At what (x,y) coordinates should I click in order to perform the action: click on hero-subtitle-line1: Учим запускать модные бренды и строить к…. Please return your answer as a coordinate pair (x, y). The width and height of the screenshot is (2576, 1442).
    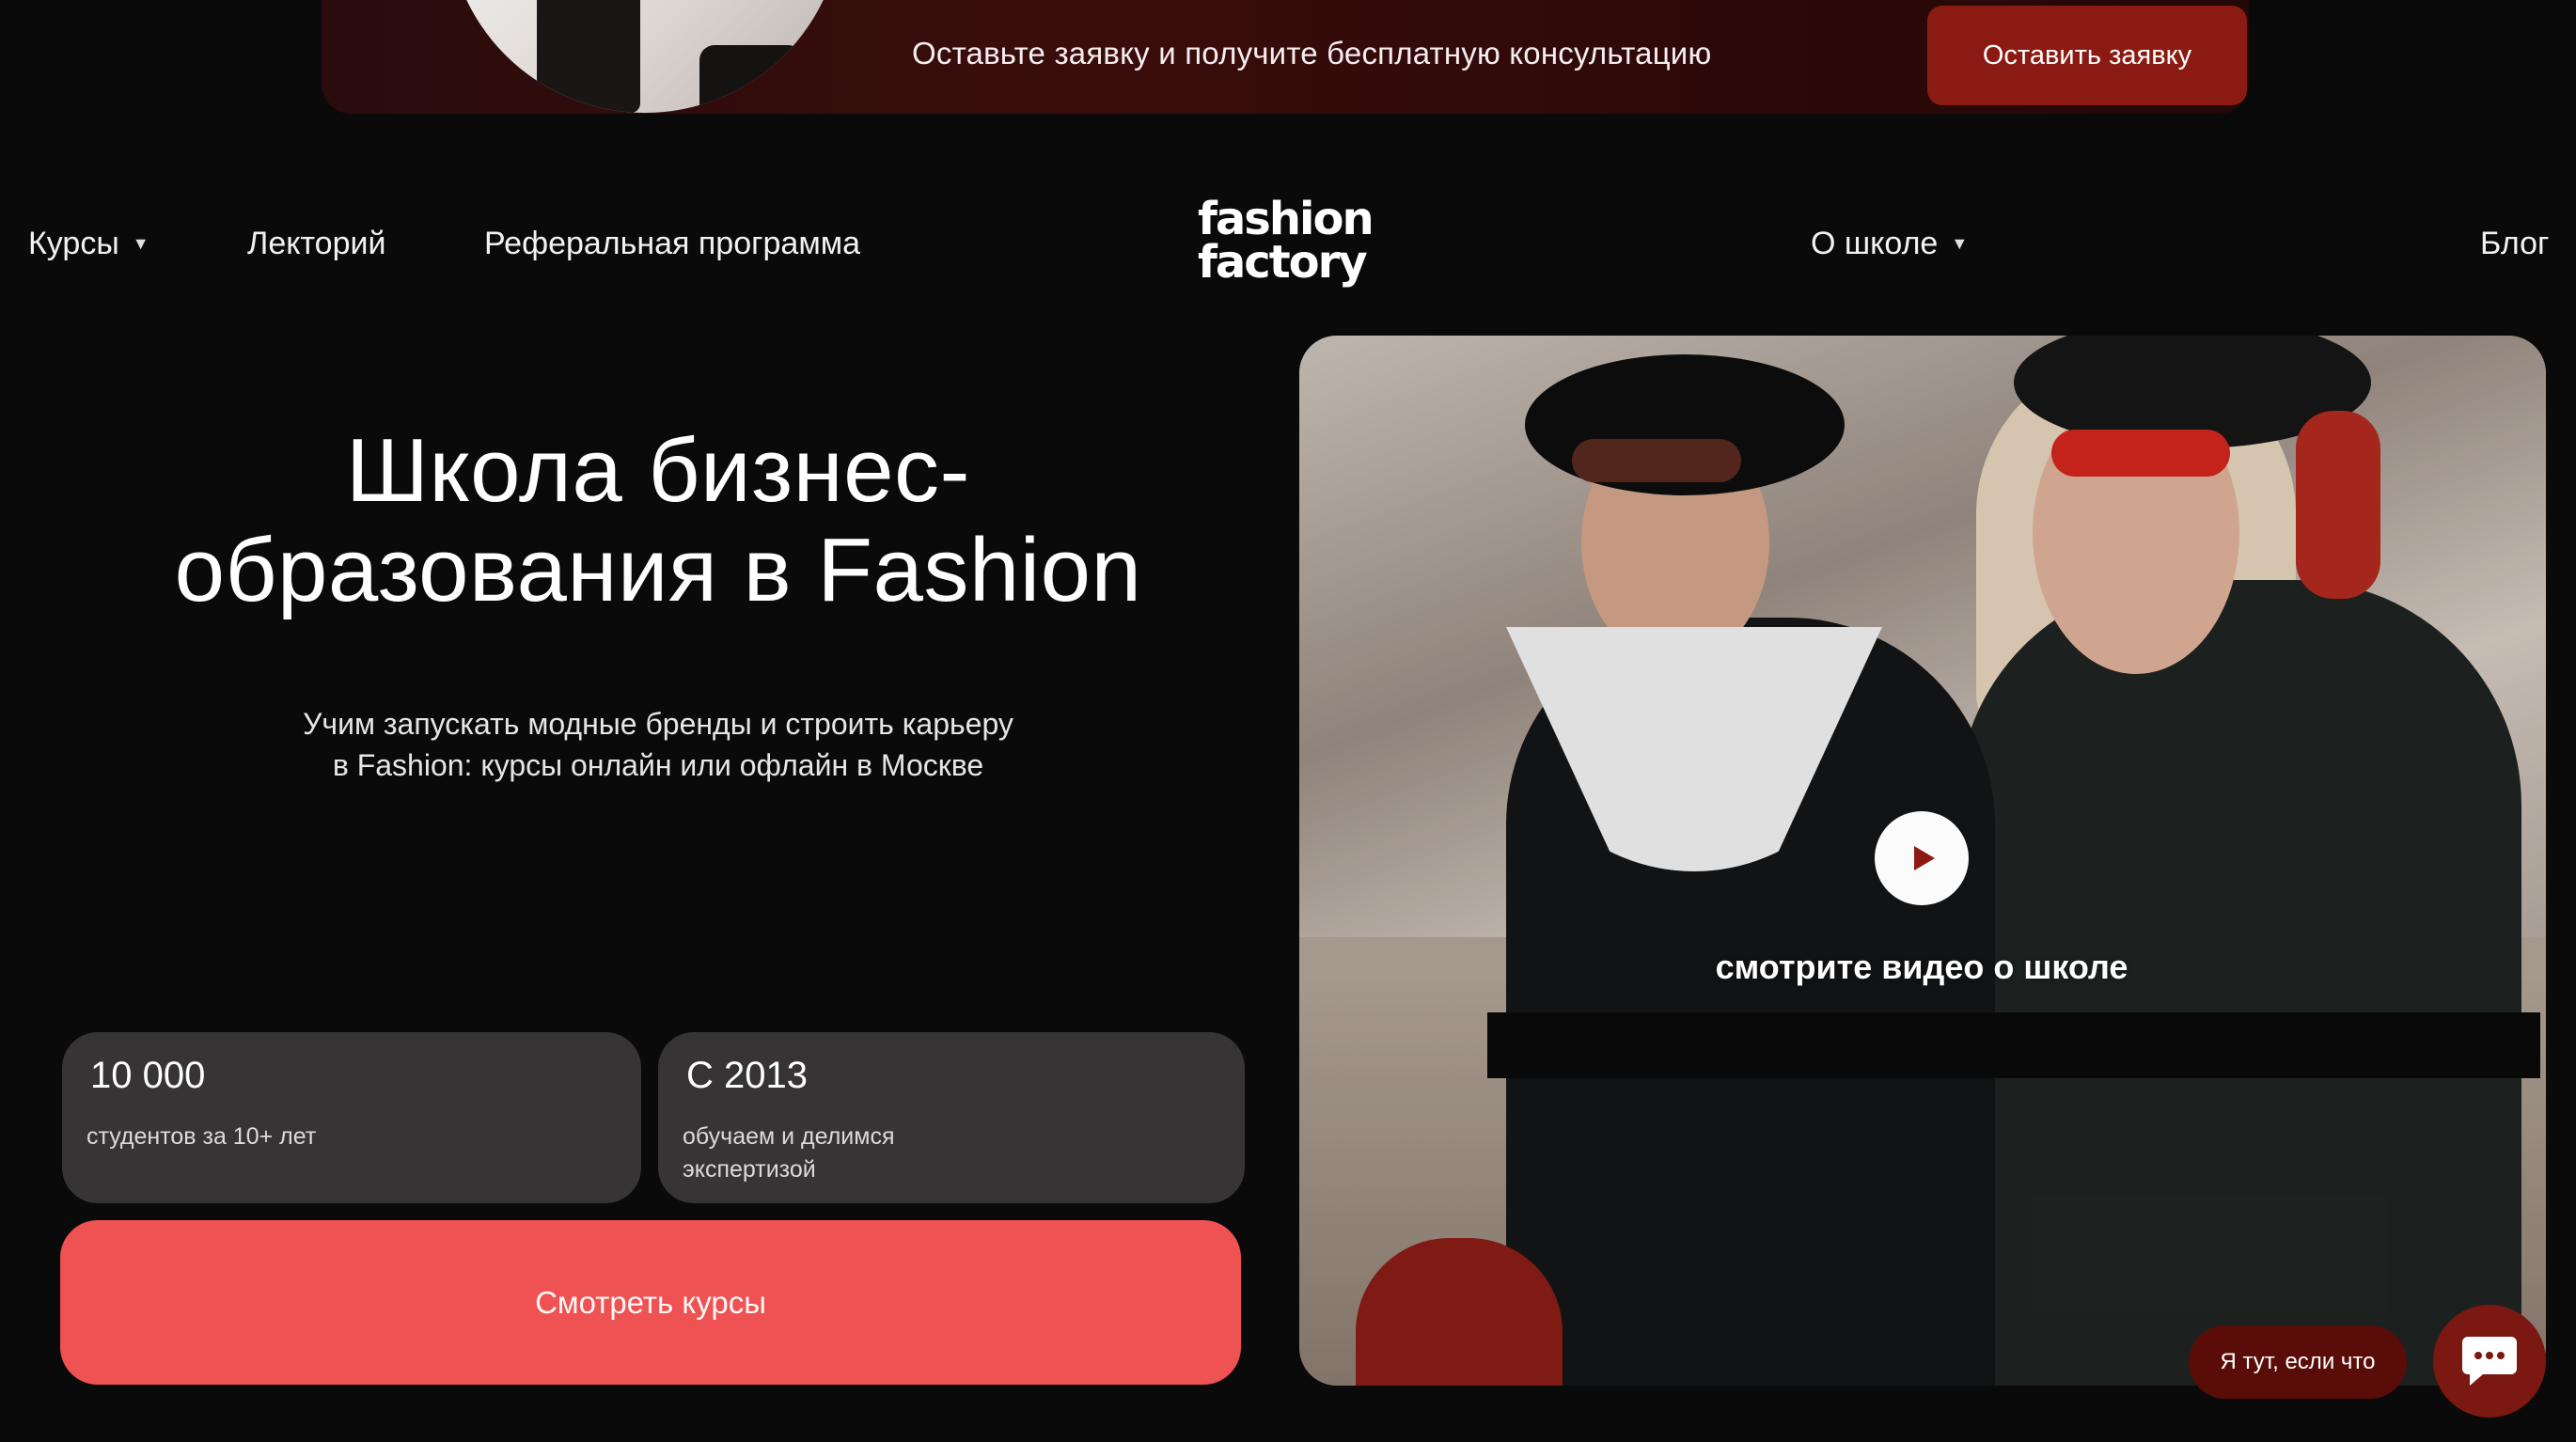
    Looking at the image, I should click on (658, 724).